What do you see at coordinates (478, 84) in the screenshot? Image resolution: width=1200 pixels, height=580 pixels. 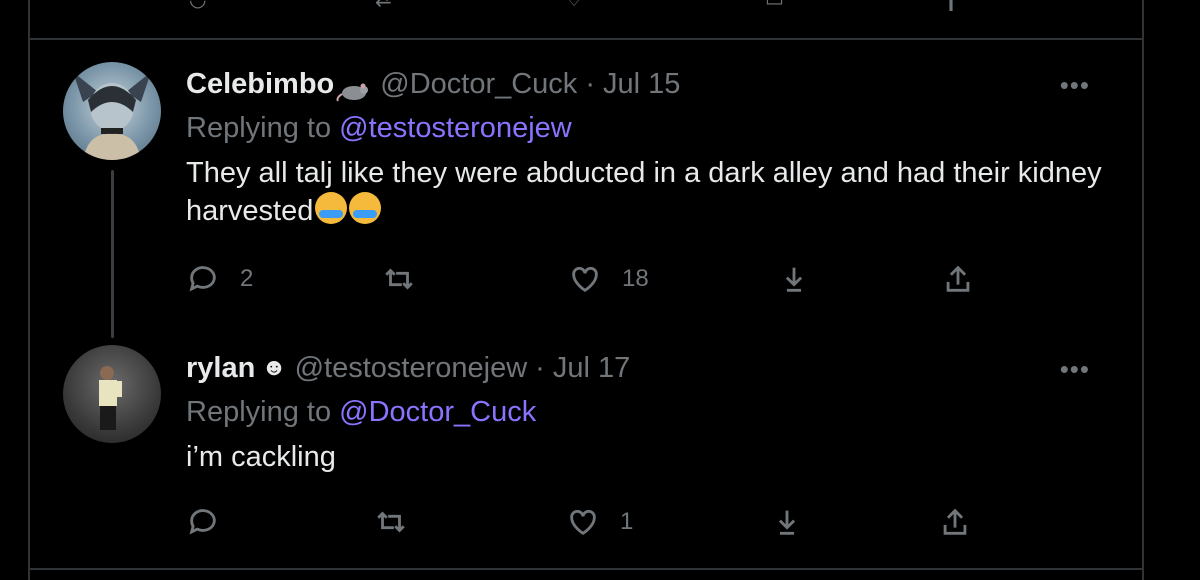 I see `username-handle: @Doctor_Cuck` at bounding box center [478, 84].